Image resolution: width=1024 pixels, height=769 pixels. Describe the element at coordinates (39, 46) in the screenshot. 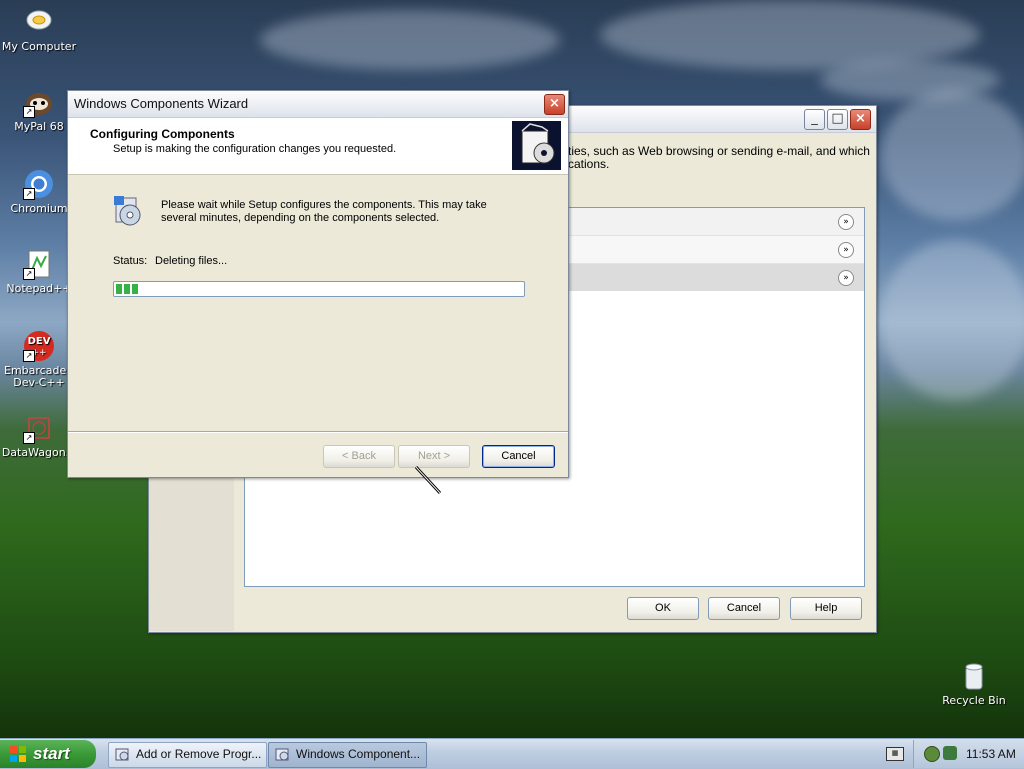

I see `desktop-icon-label: My Computer` at that location.